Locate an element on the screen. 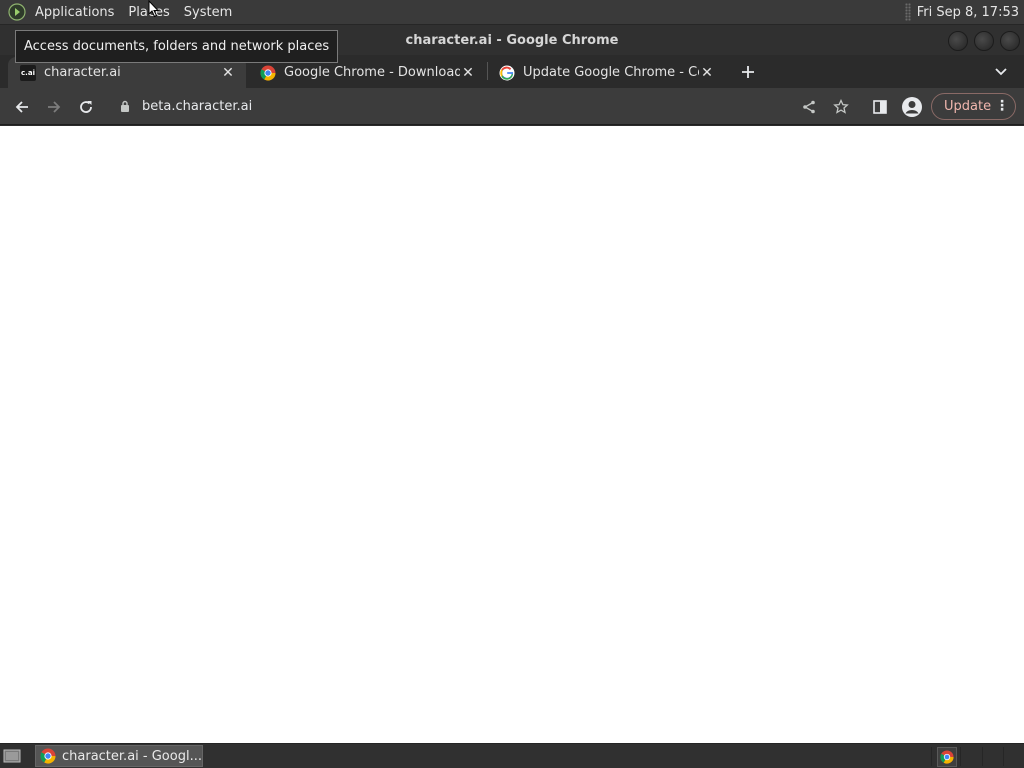  panel-grip-icon is located at coordinates (907, 12).